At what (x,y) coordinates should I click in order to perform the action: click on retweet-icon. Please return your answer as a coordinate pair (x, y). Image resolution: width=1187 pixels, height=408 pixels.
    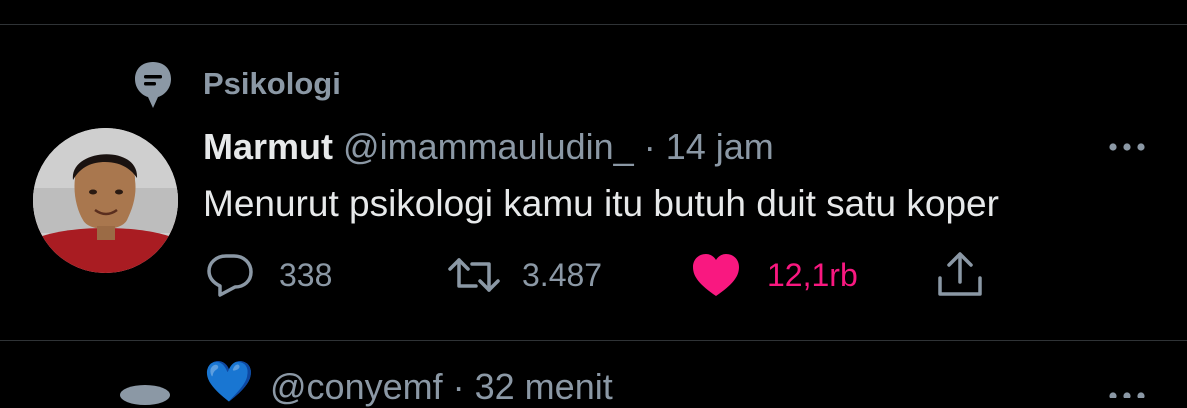
    Looking at the image, I should click on (473, 275).